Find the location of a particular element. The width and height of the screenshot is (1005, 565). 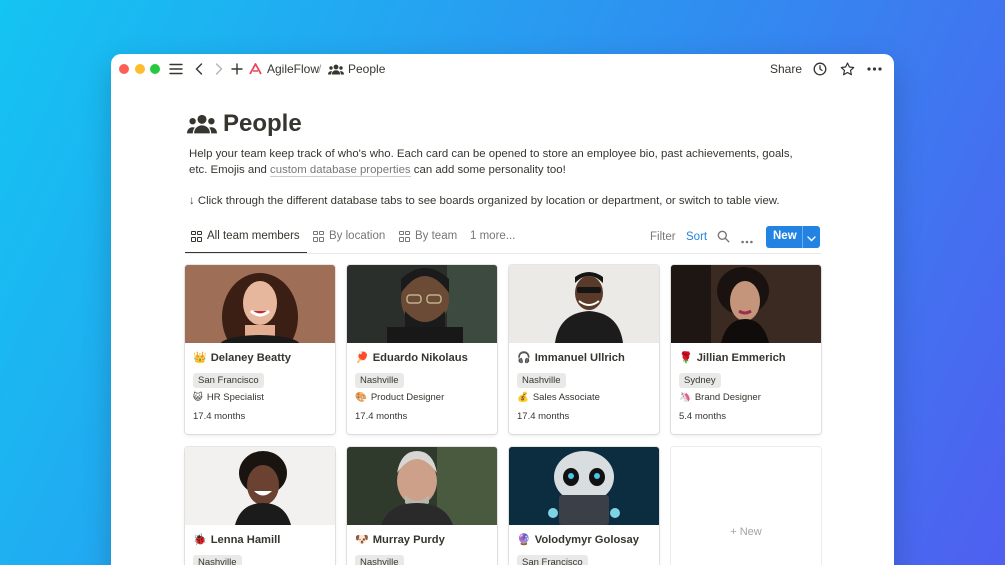

role-field: 🦄 Brand Designer is located at coordinates (720, 397).